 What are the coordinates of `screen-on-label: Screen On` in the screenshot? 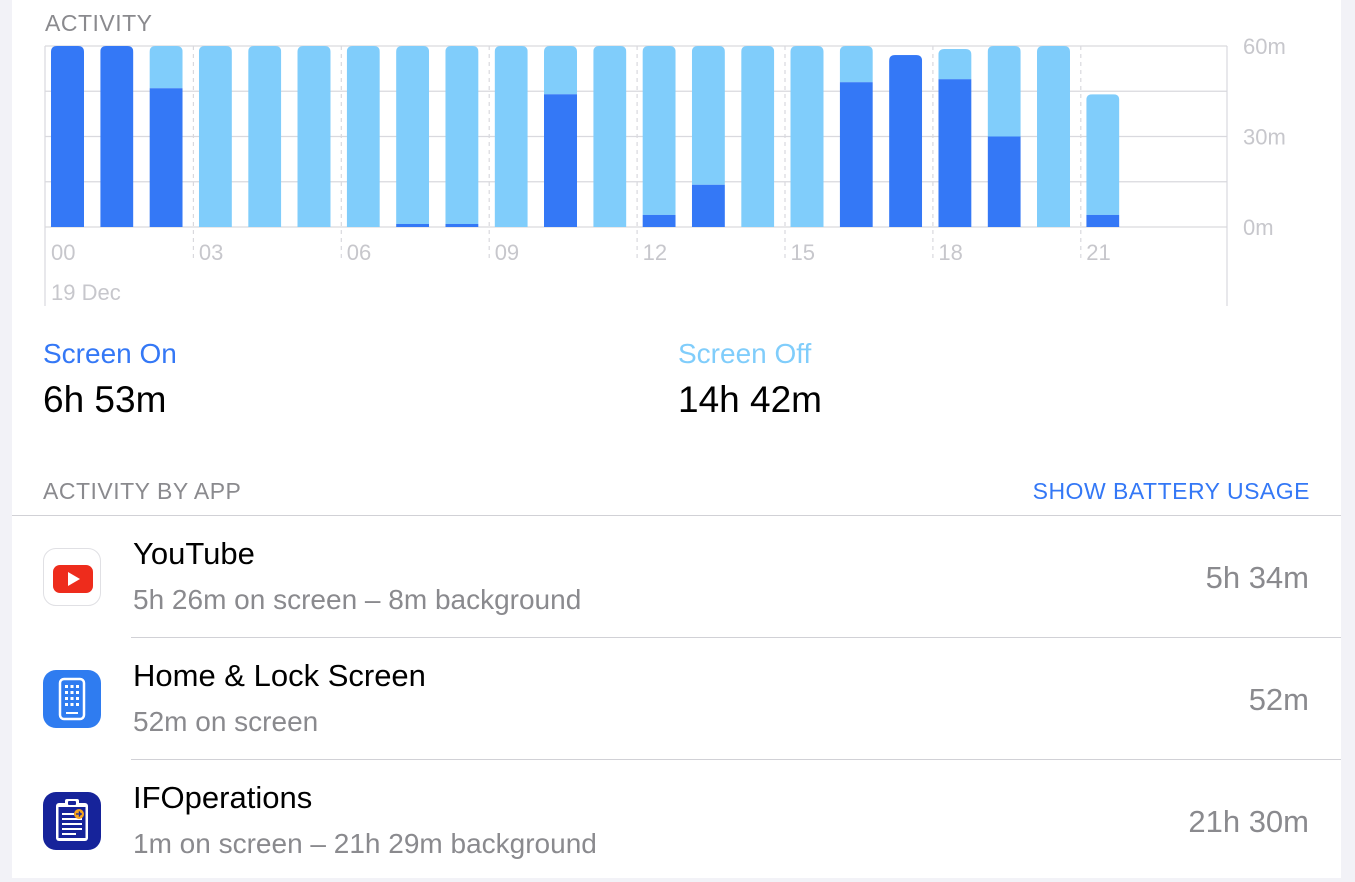 It's located at (110, 353).